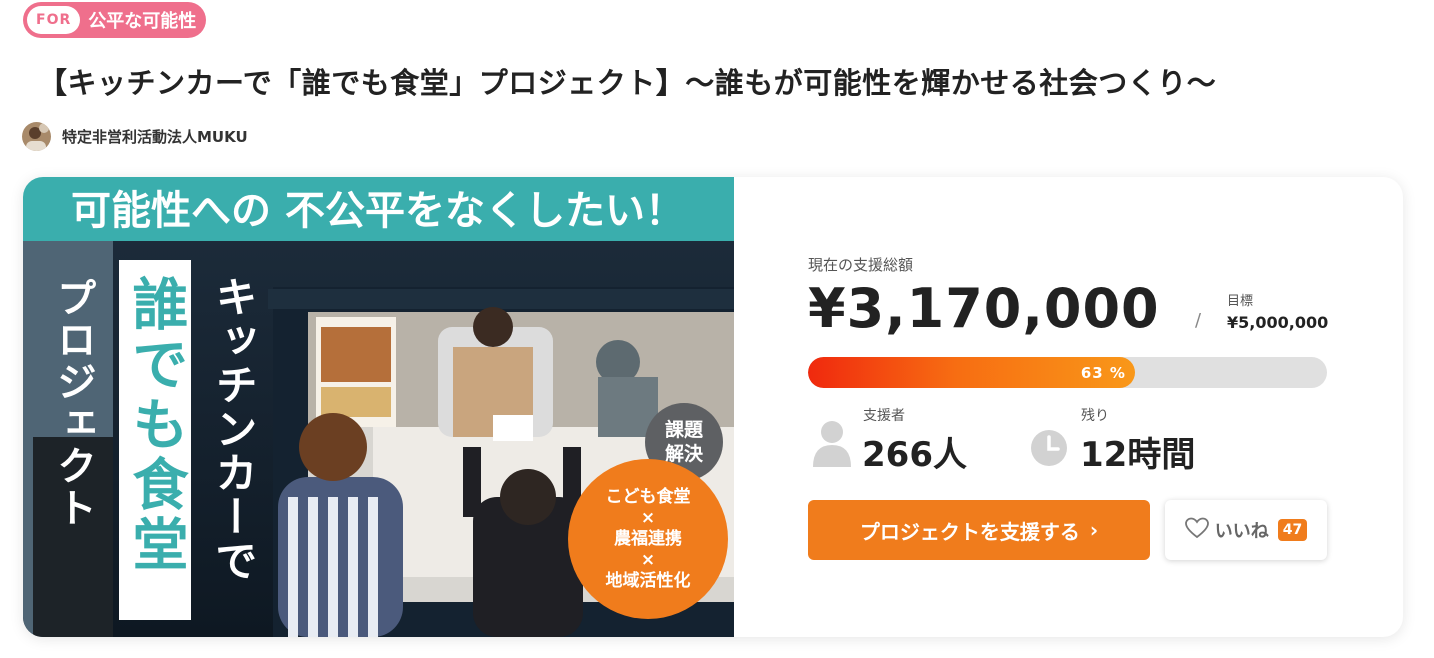 Image resolution: width=1434 pixels, height=658 pixels. Describe the element at coordinates (142, 21) in the screenshot. I see `tag-label: 公平な可能性` at that location.